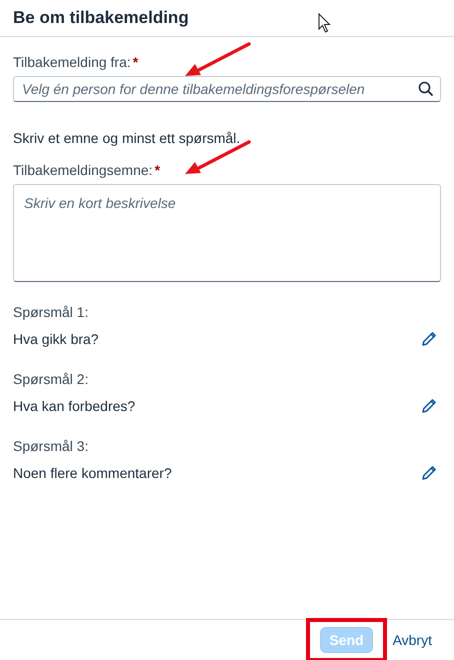 This screenshot has height=660, width=454. What do you see at coordinates (76, 62) in the screenshot?
I see `field-label: Tilbakemelding fra:*` at bounding box center [76, 62].